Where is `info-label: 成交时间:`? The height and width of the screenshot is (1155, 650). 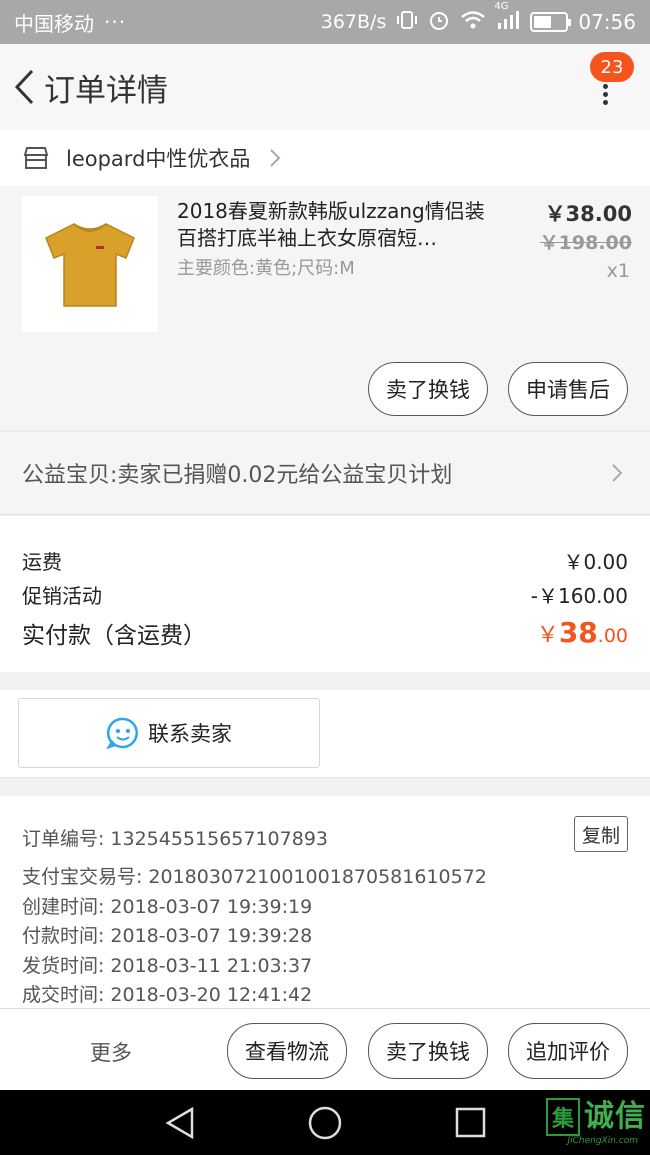
info-label: 成交时间: is located at coordinates (63, 995).